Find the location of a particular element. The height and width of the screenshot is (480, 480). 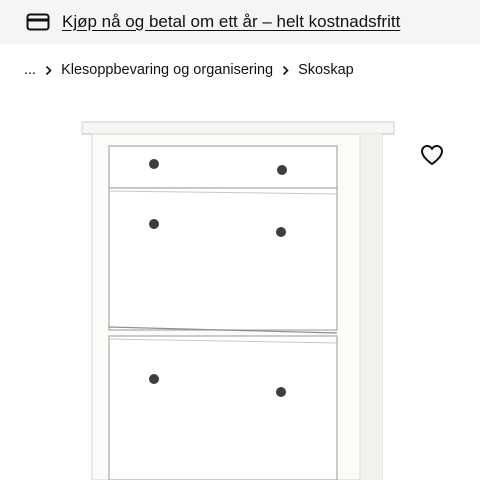

heart-outline-icon is located at coordinates (432, 157).